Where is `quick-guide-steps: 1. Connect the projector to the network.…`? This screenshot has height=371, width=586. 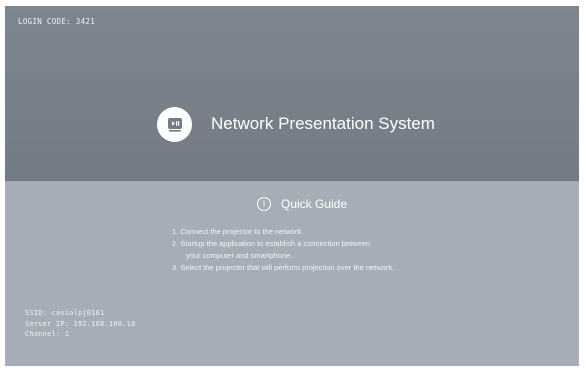
quick-guide-steps: 1. Connect the projector to the network.… is located at coordinates (283, 250).